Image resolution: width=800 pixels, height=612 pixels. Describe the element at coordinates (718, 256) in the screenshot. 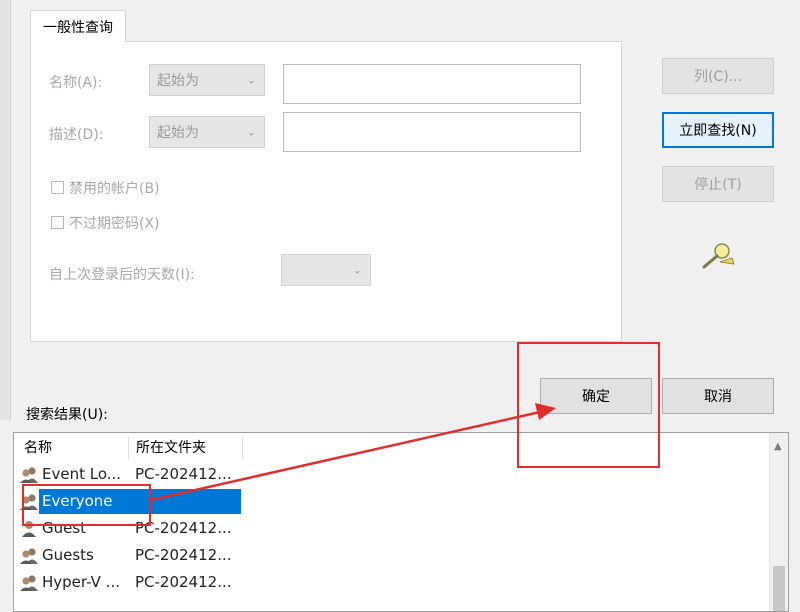

I see `search-magnifier-icon` at that location.